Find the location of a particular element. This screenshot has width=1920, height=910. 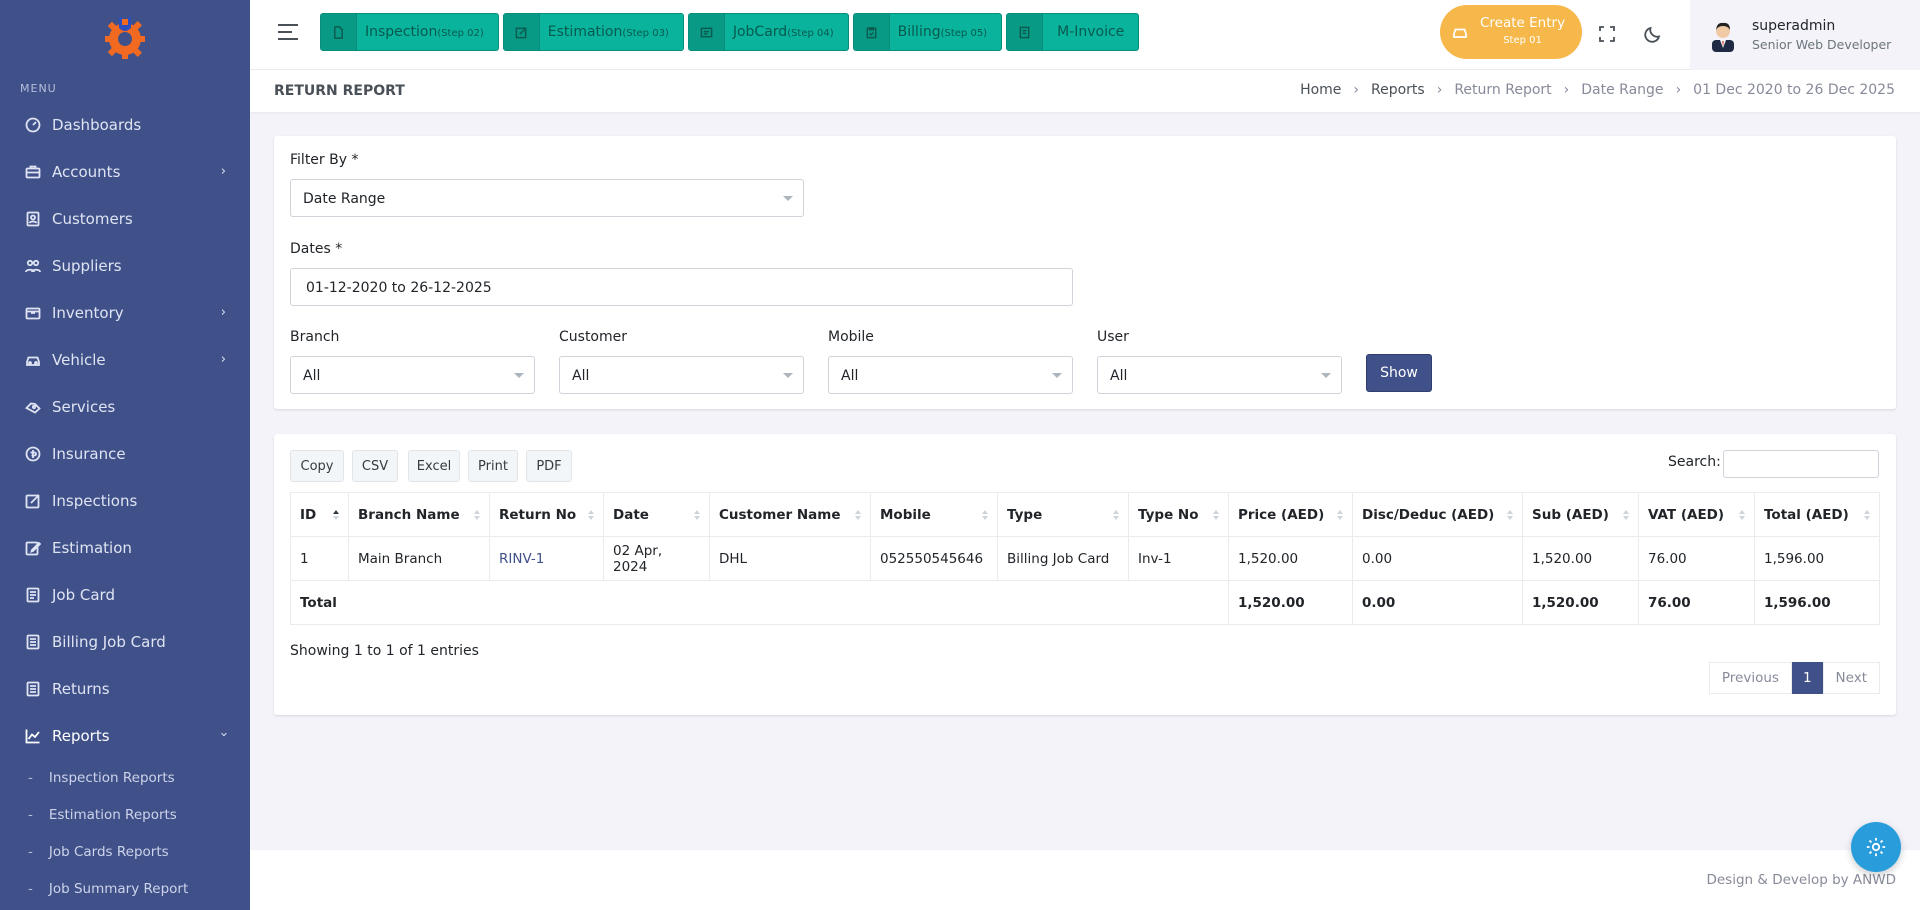

page-1-button: 1 is located at coordinates (1807, 678).